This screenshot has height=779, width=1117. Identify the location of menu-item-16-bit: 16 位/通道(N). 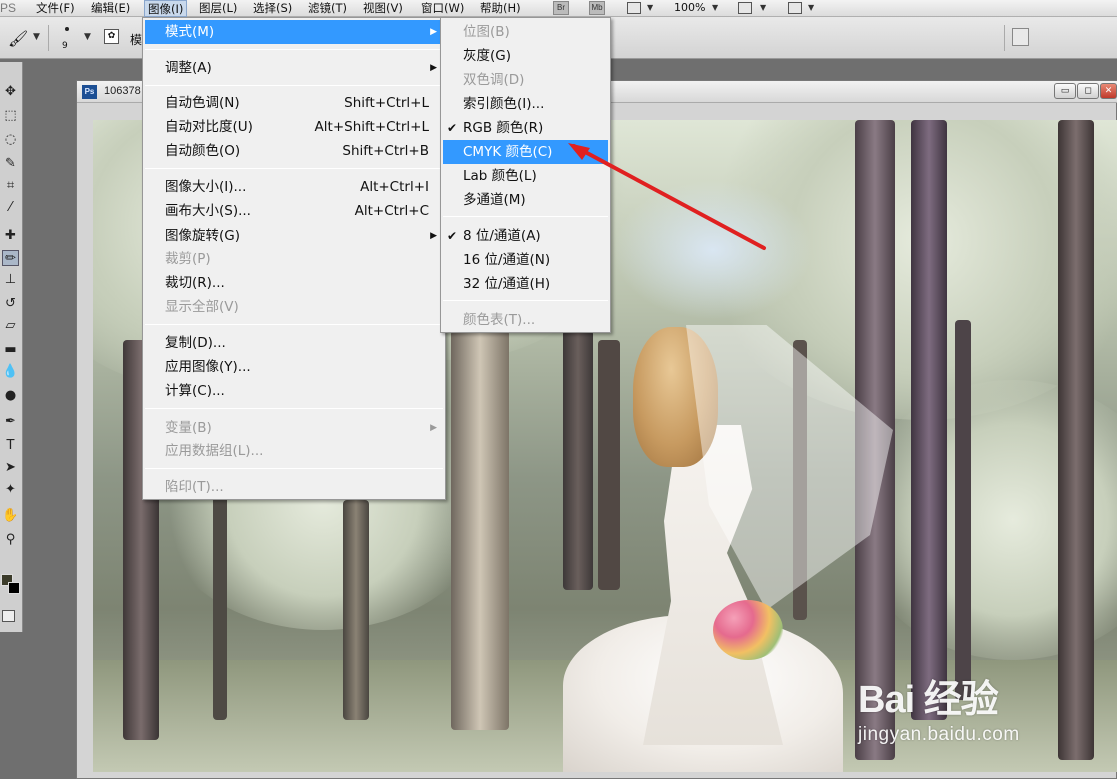
(525, 260).